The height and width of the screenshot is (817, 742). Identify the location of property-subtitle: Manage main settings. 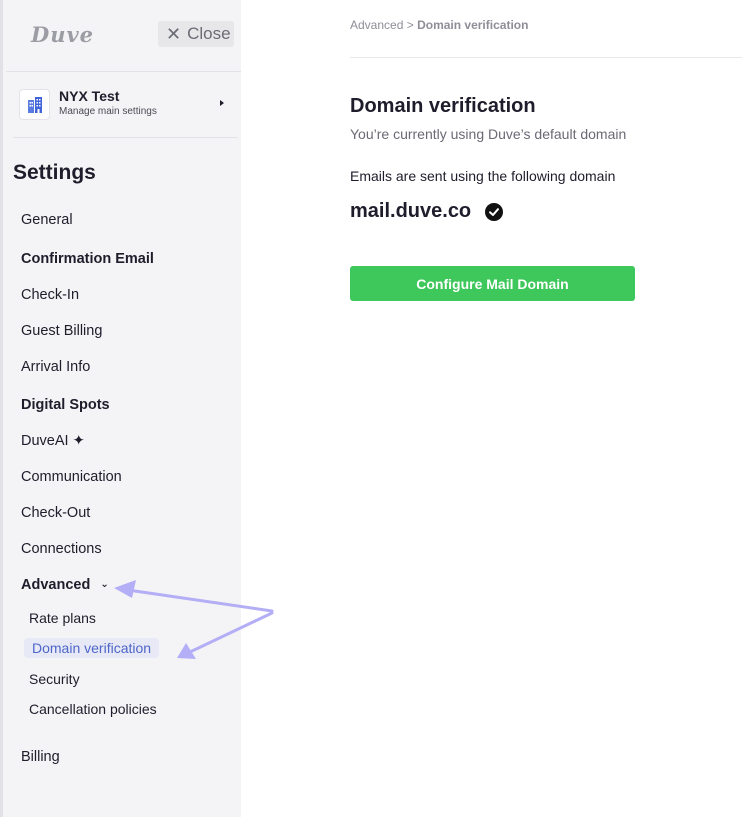
(108, 111).